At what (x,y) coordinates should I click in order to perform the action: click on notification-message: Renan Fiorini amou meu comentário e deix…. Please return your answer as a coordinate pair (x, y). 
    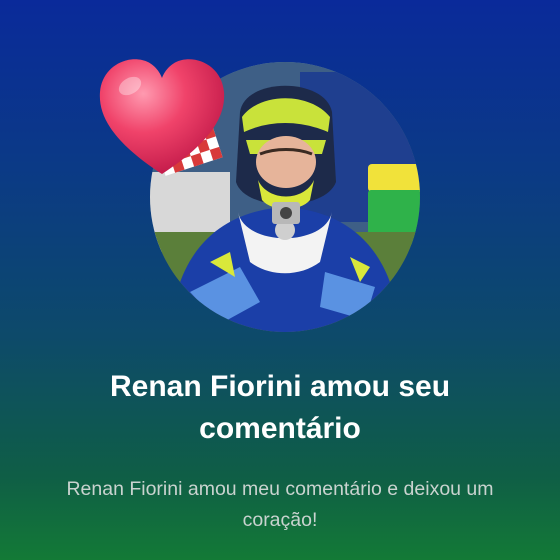
    Looking at the image, I should click on (280, 504).